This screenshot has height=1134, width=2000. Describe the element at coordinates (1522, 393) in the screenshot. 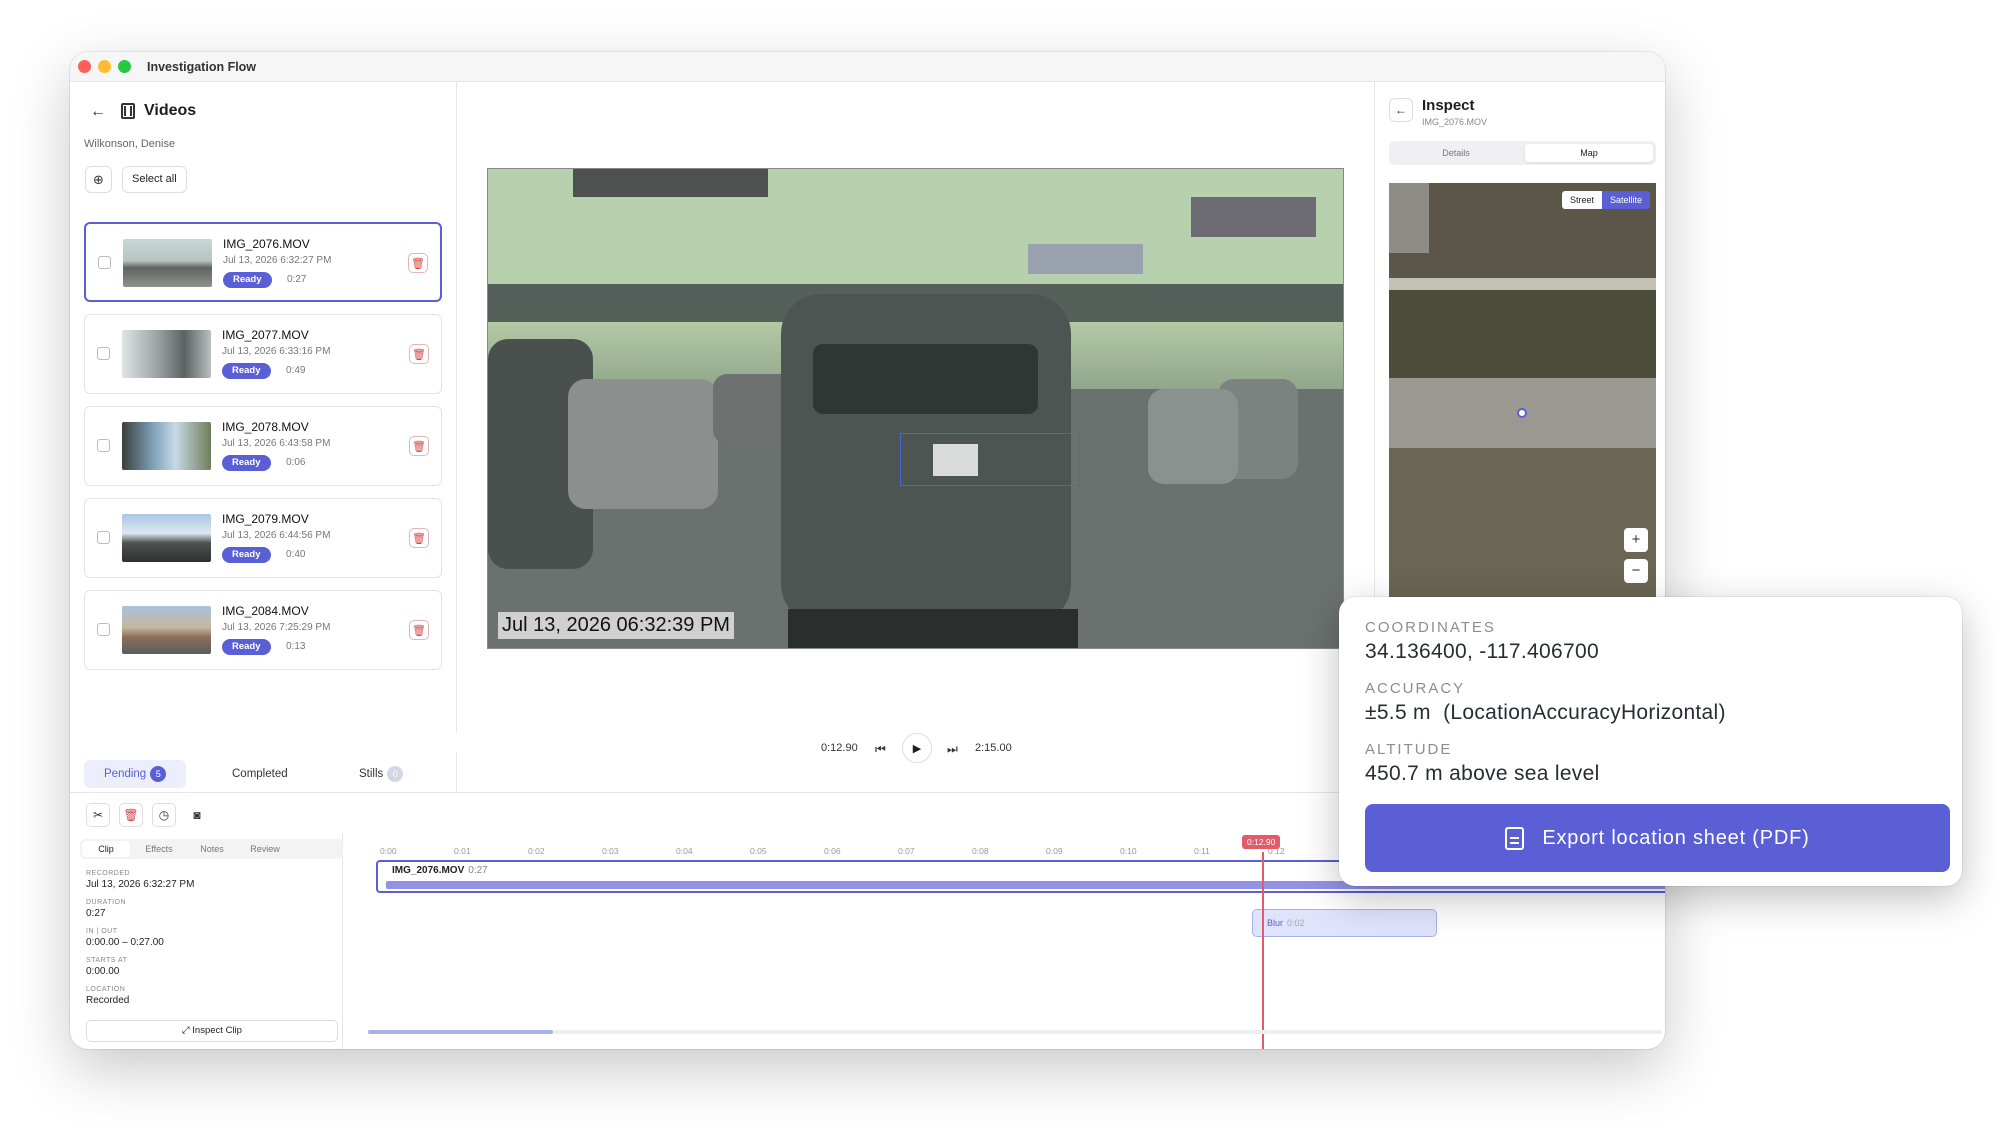

I see `satellite-map: Street Satellite + −` at that location.